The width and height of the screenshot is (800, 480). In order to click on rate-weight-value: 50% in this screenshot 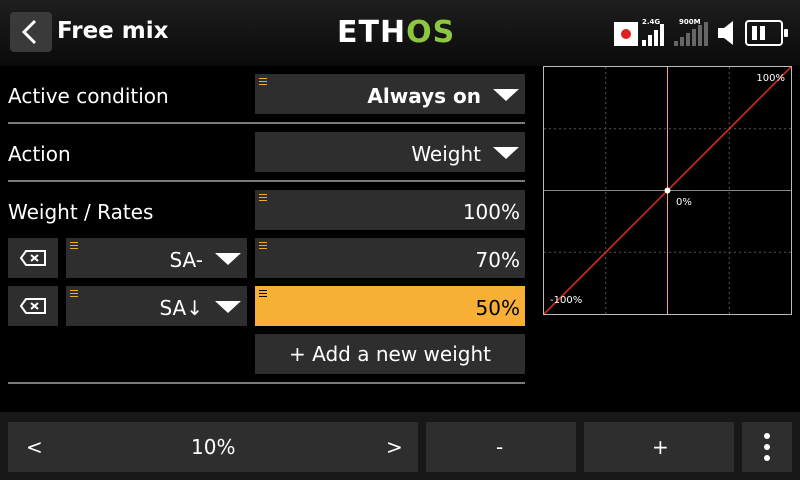, I will do `click(497, 308)`.